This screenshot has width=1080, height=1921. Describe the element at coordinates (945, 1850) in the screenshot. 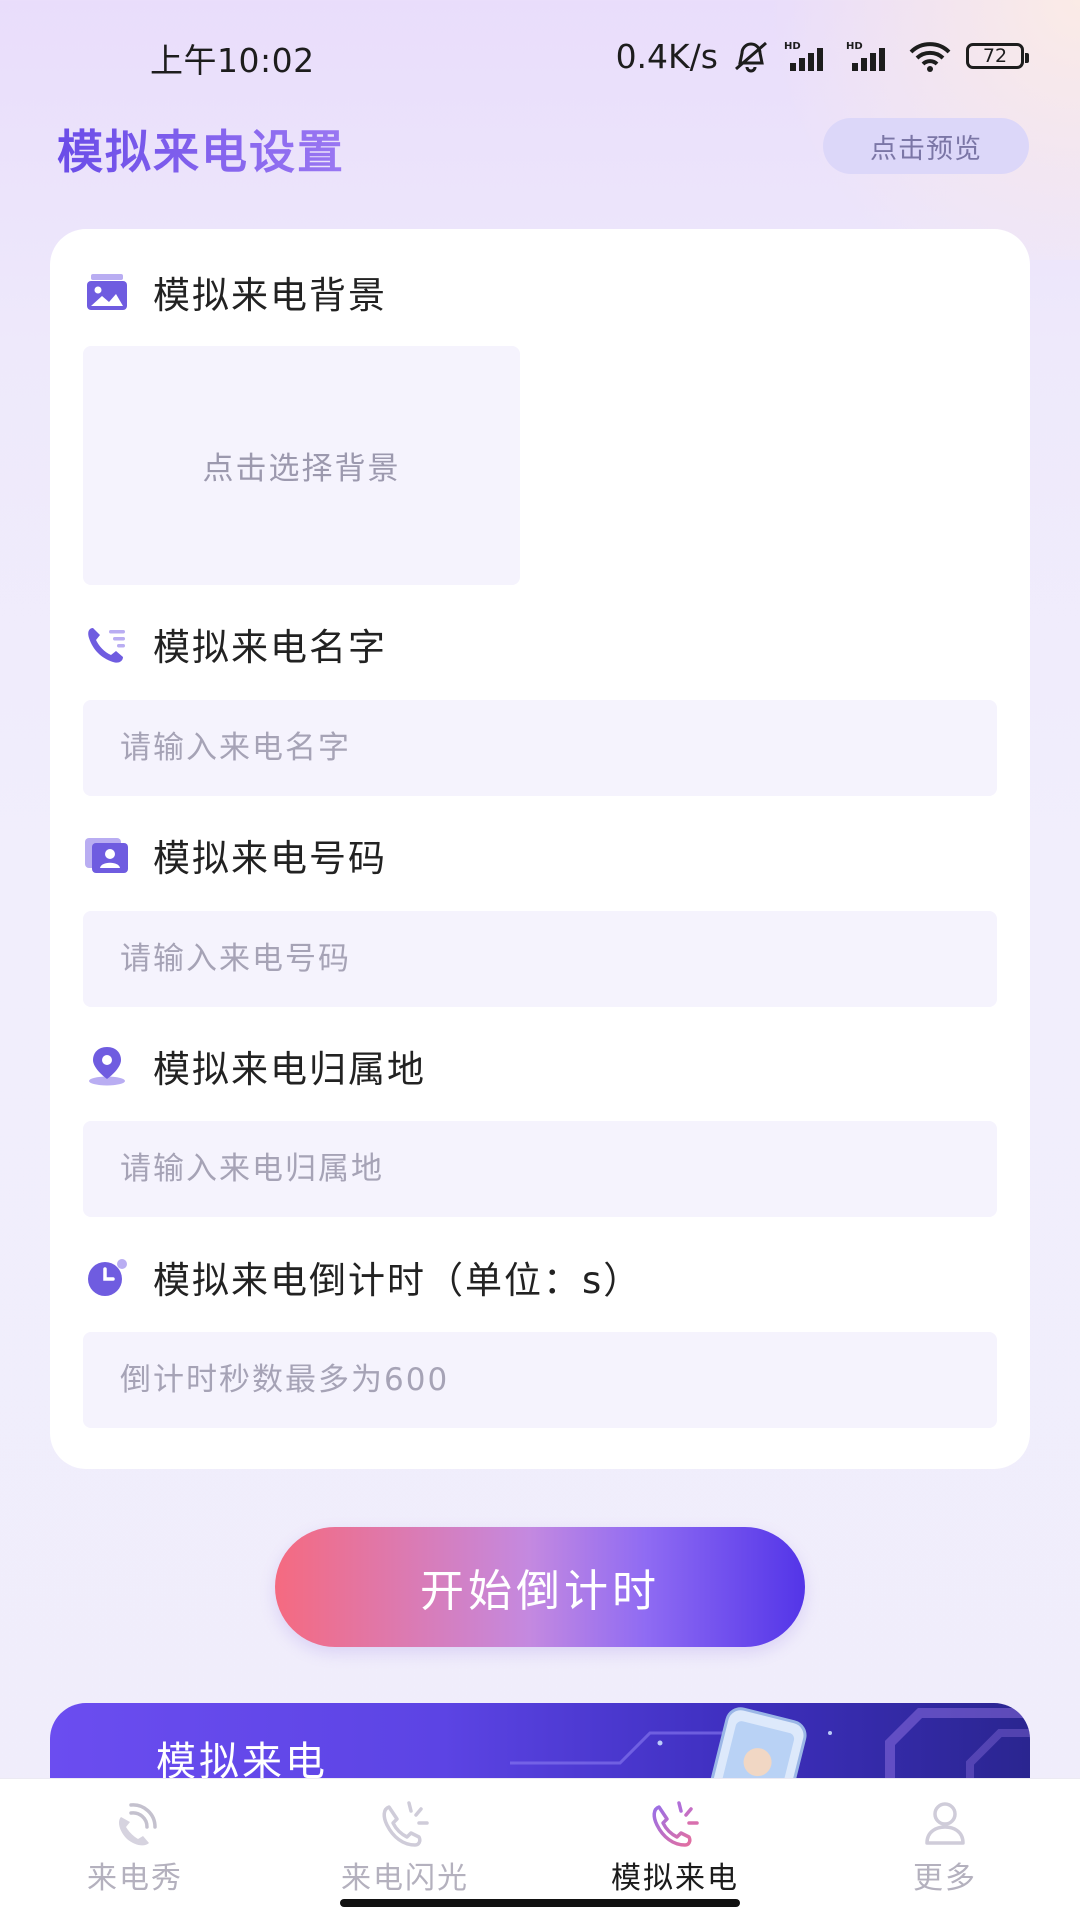

I see `nav-more: 更多` at that location.